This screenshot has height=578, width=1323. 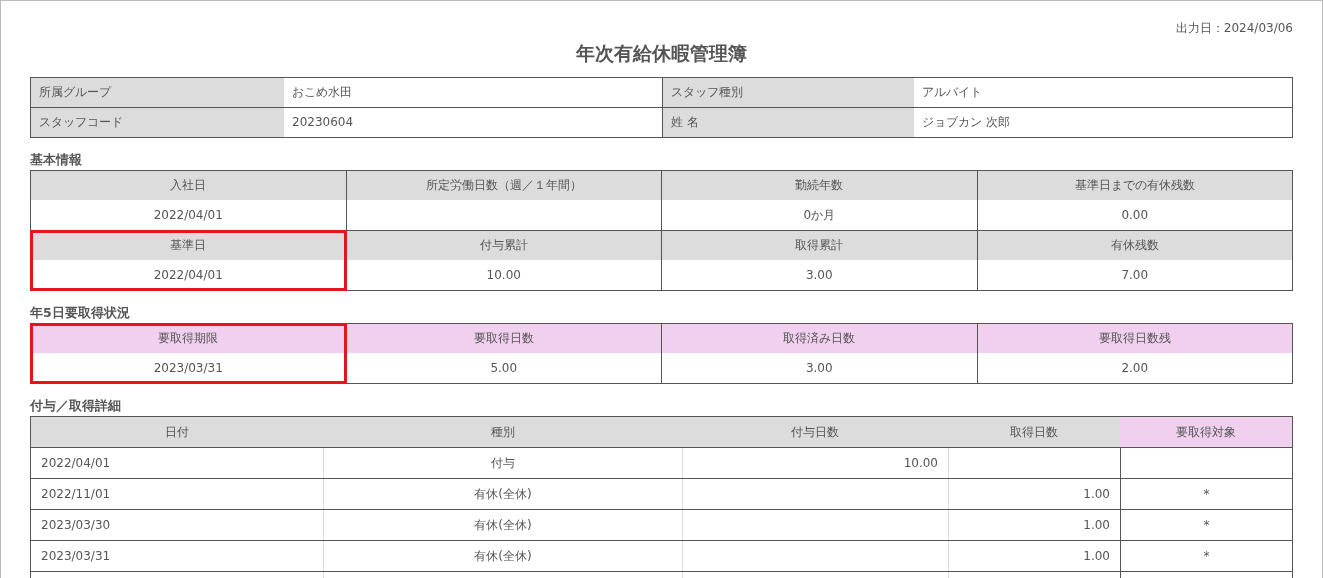 I want to click on field-value: ジョブカン 次郎, so click(x=966, y=122).